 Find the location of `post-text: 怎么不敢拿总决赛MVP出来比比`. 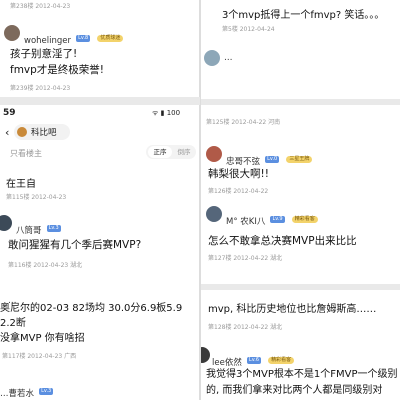

post-text: 怎么不敢拿总决赛MVP出来比比 is located at coordinates (282, 241).